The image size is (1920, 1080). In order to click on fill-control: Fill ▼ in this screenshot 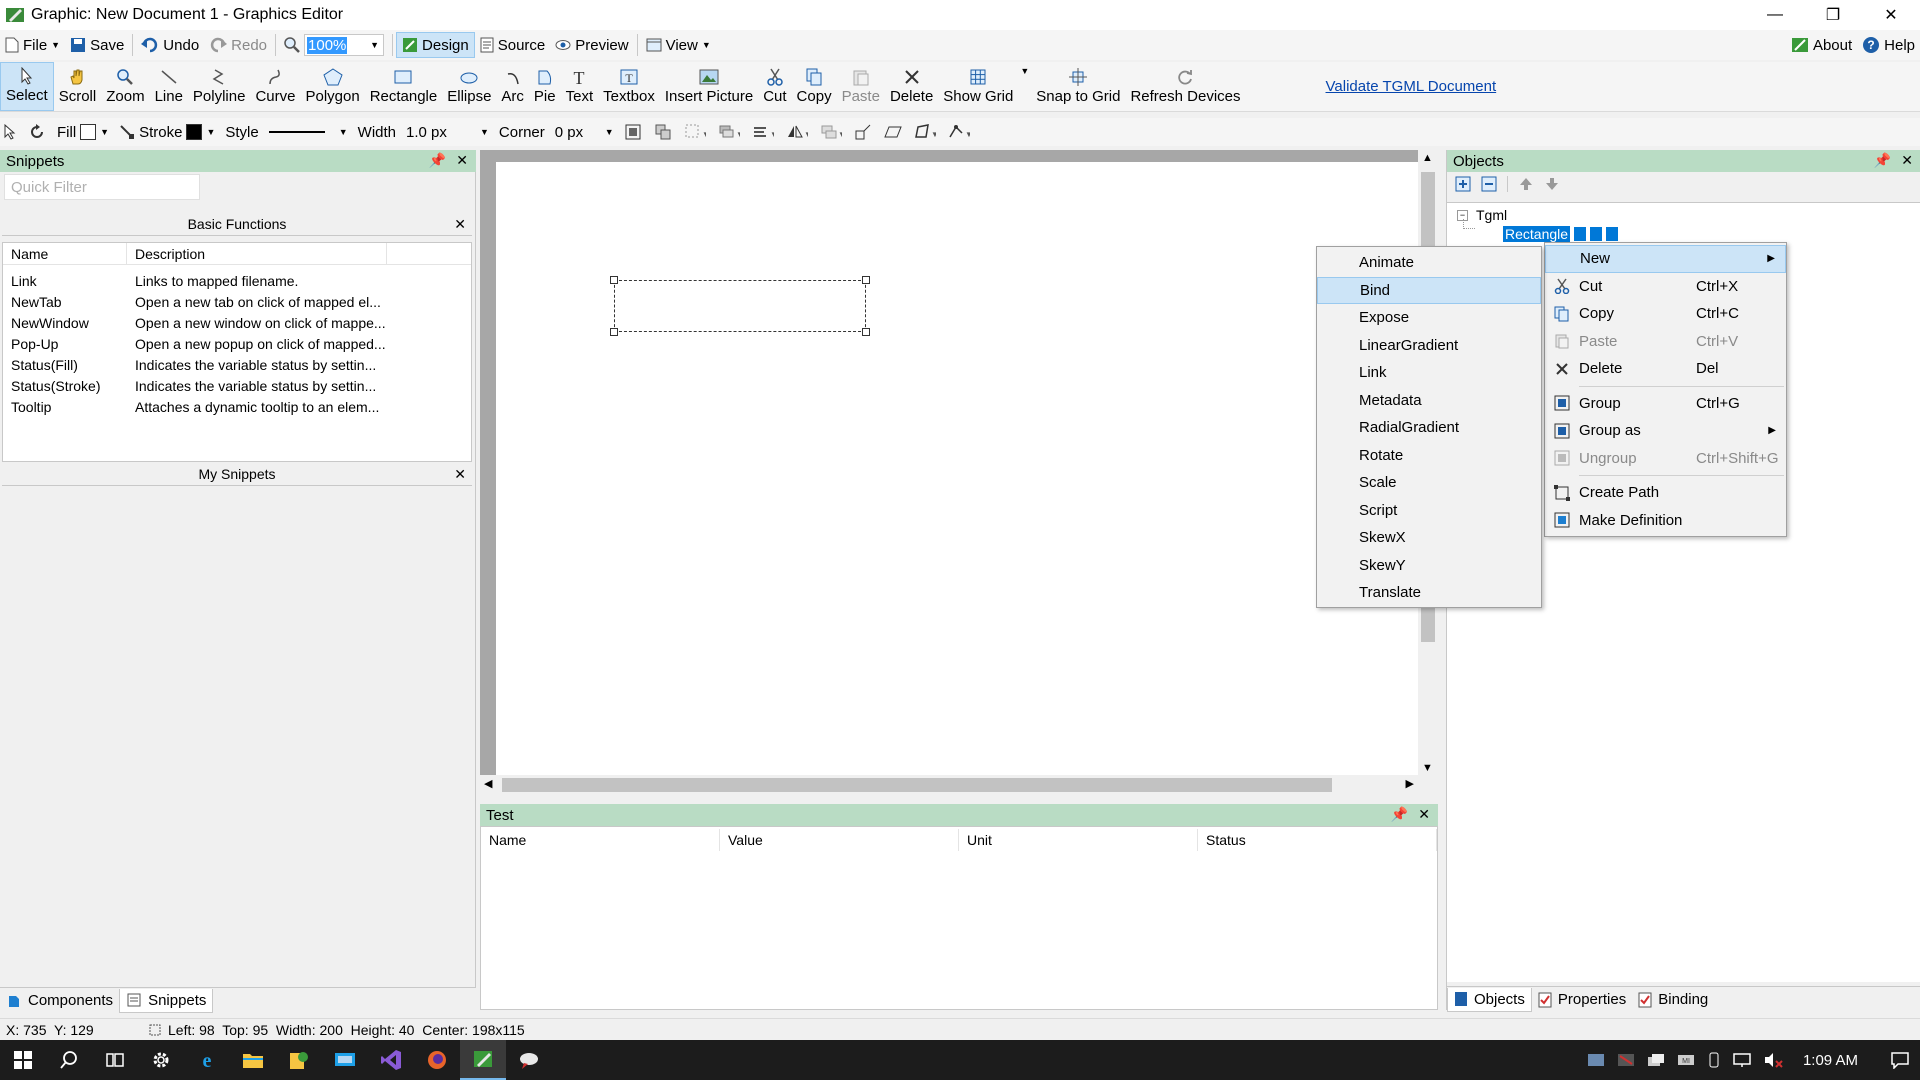, I will do `click(83, 132)`.